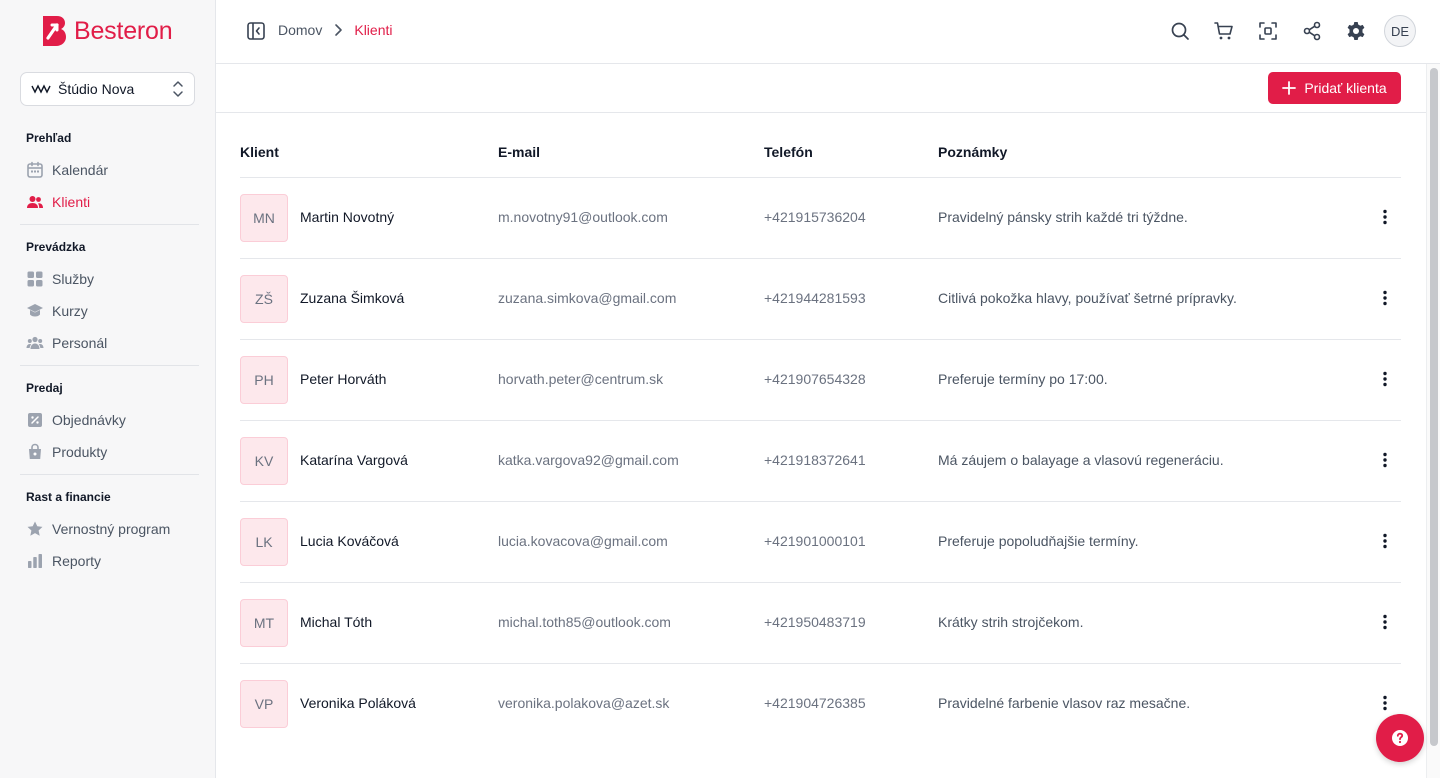  Describe the element at coordinates (35, 420) in the screenshot. I see `receipt-percent-icon` at that location.